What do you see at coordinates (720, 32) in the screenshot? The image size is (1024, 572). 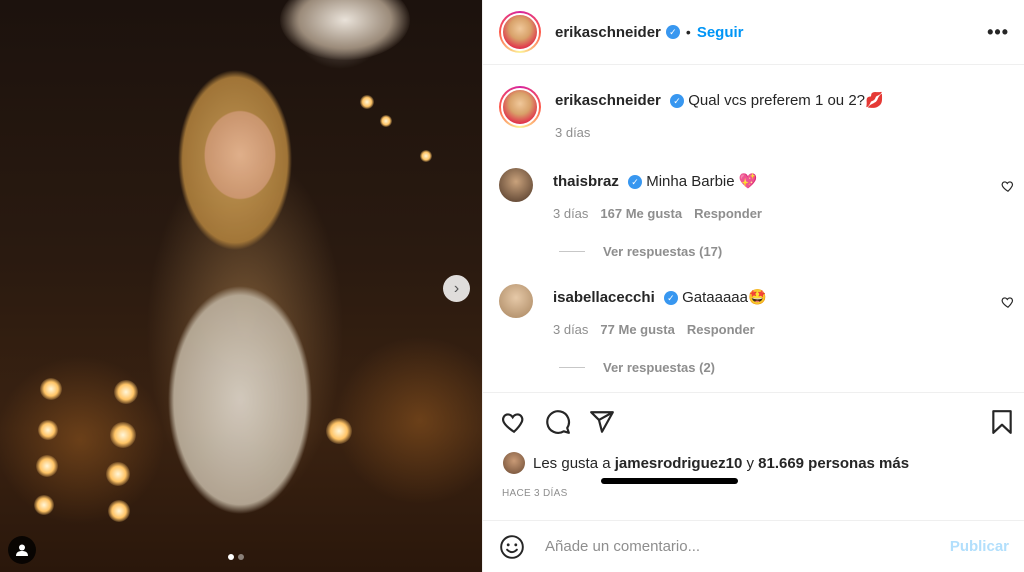 I see `follow-button: Seguir` at bounding box center [720, 32].